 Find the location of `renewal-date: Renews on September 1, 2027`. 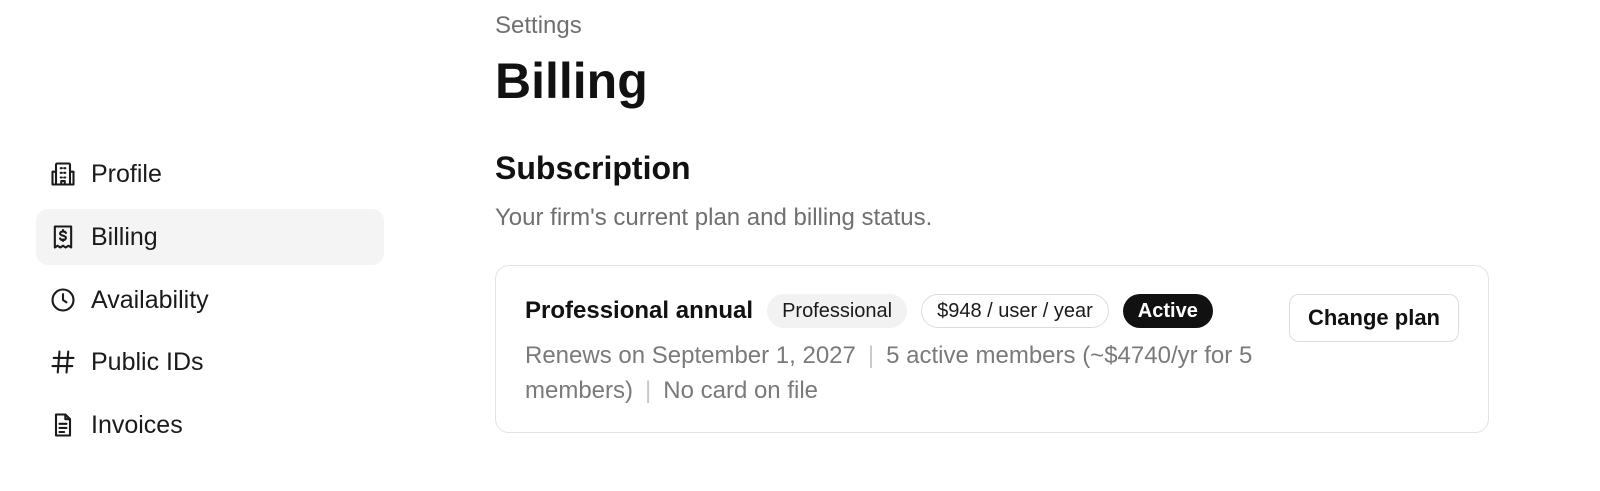

renewal-date: Renews on September 1, 2027 is located at coordinates (690, 355).